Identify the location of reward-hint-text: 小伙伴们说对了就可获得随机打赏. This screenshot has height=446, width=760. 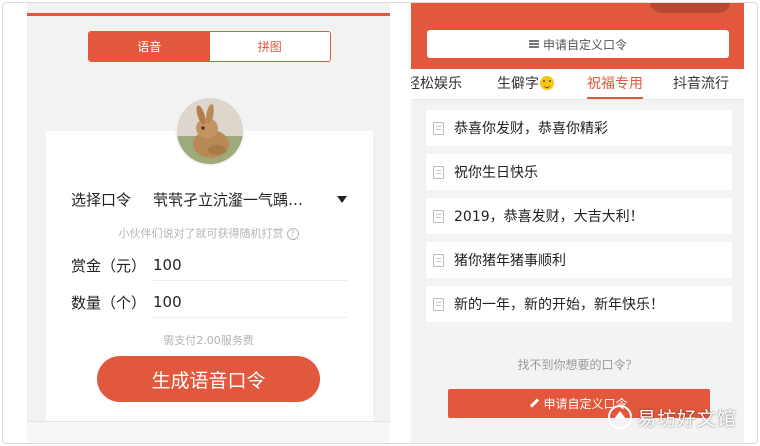
(201, 233).